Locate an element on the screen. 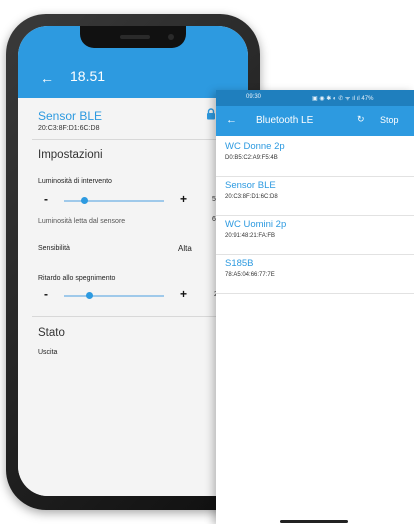 The height and width of the screenshot is (524, 414). ble-device-mac: D0:B5:C2:A9:F5:4B is located at coordinates (251, 158).